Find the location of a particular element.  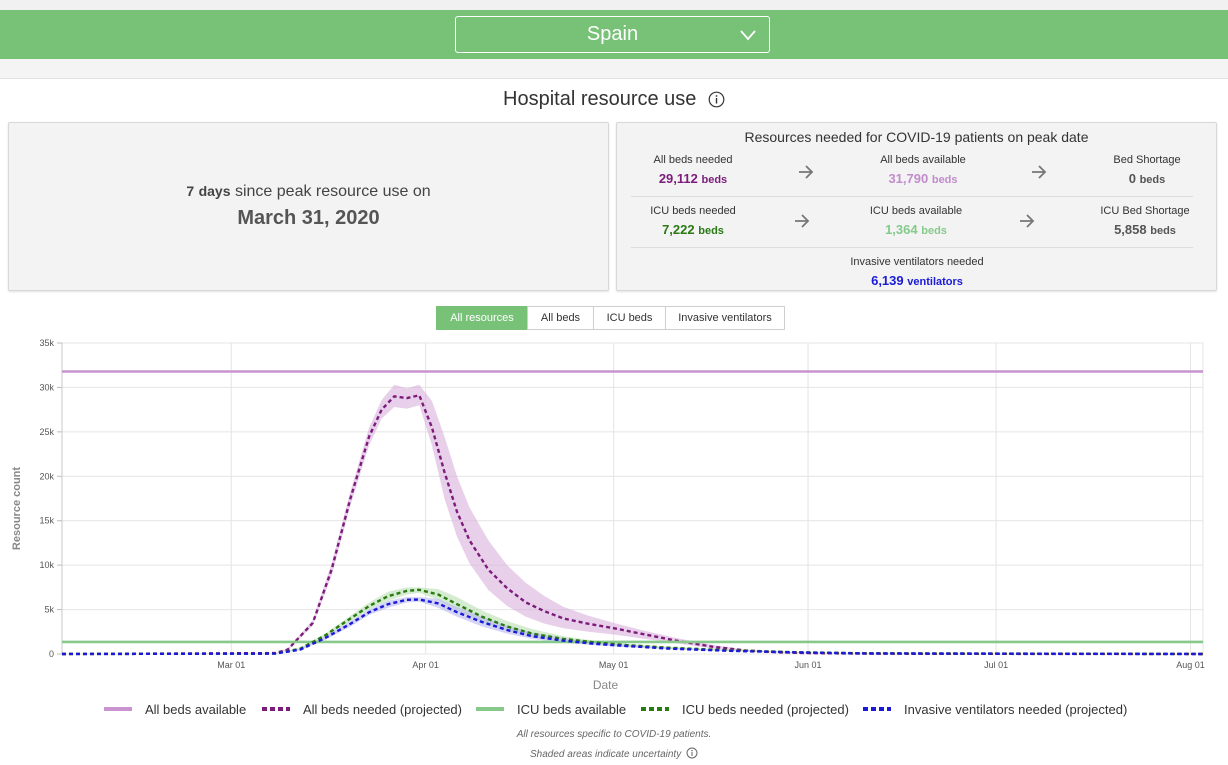

legend-label: All beds needed (projected) is located at coordinates (382, 709).